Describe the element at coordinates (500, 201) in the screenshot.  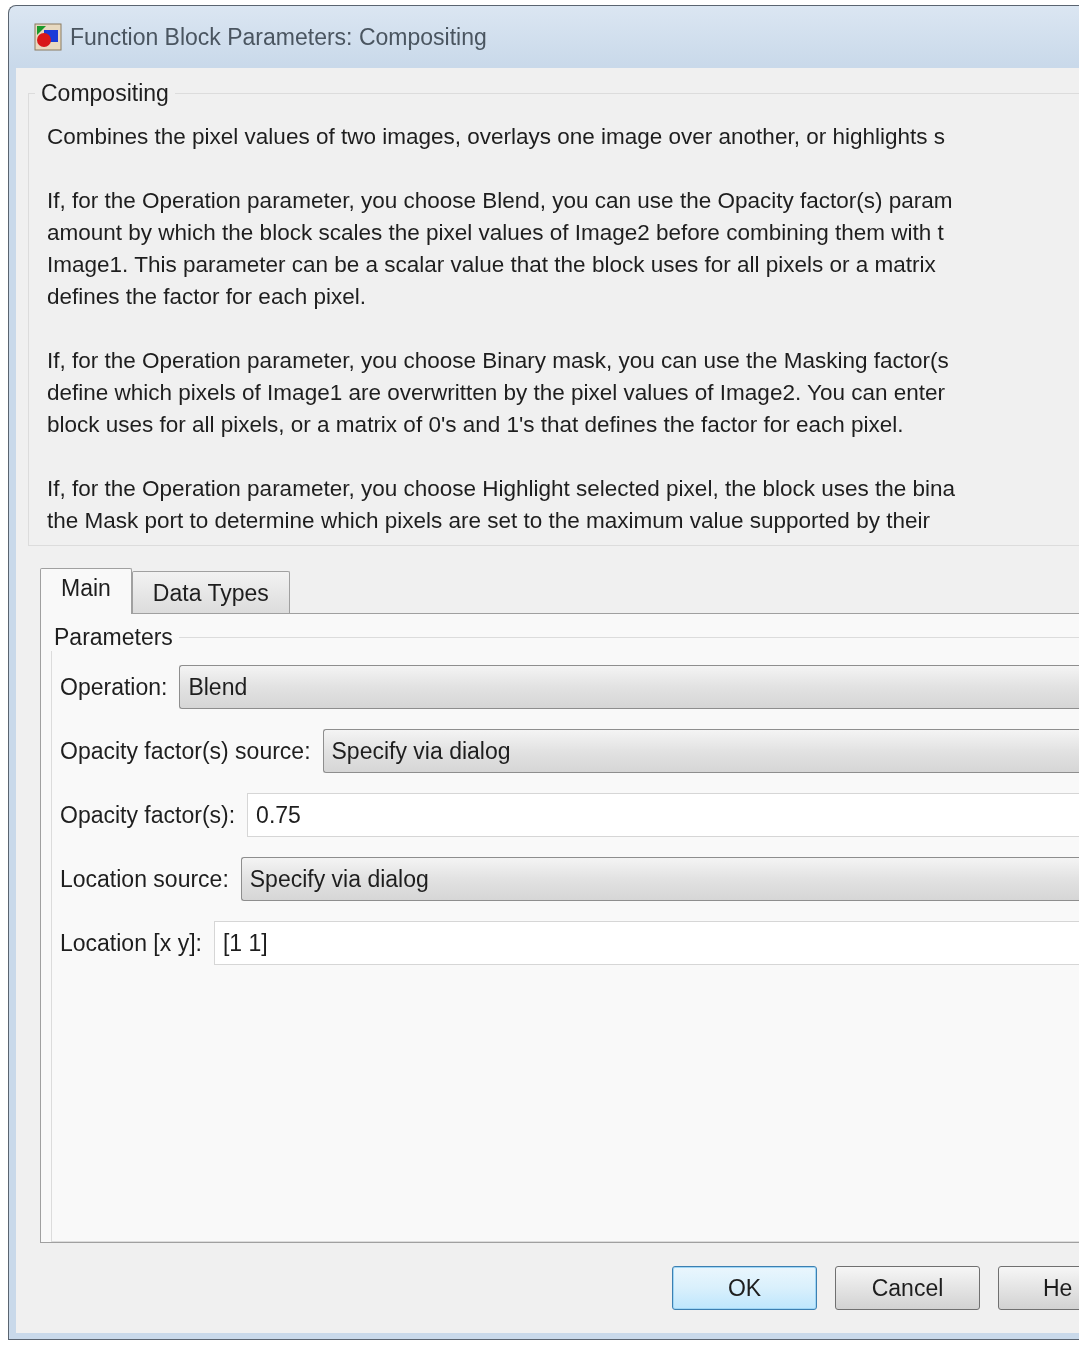
I see `description-line: If, for the Operation parameter, you choose Blend, you can use the Opacity factor(s) param` at that location.